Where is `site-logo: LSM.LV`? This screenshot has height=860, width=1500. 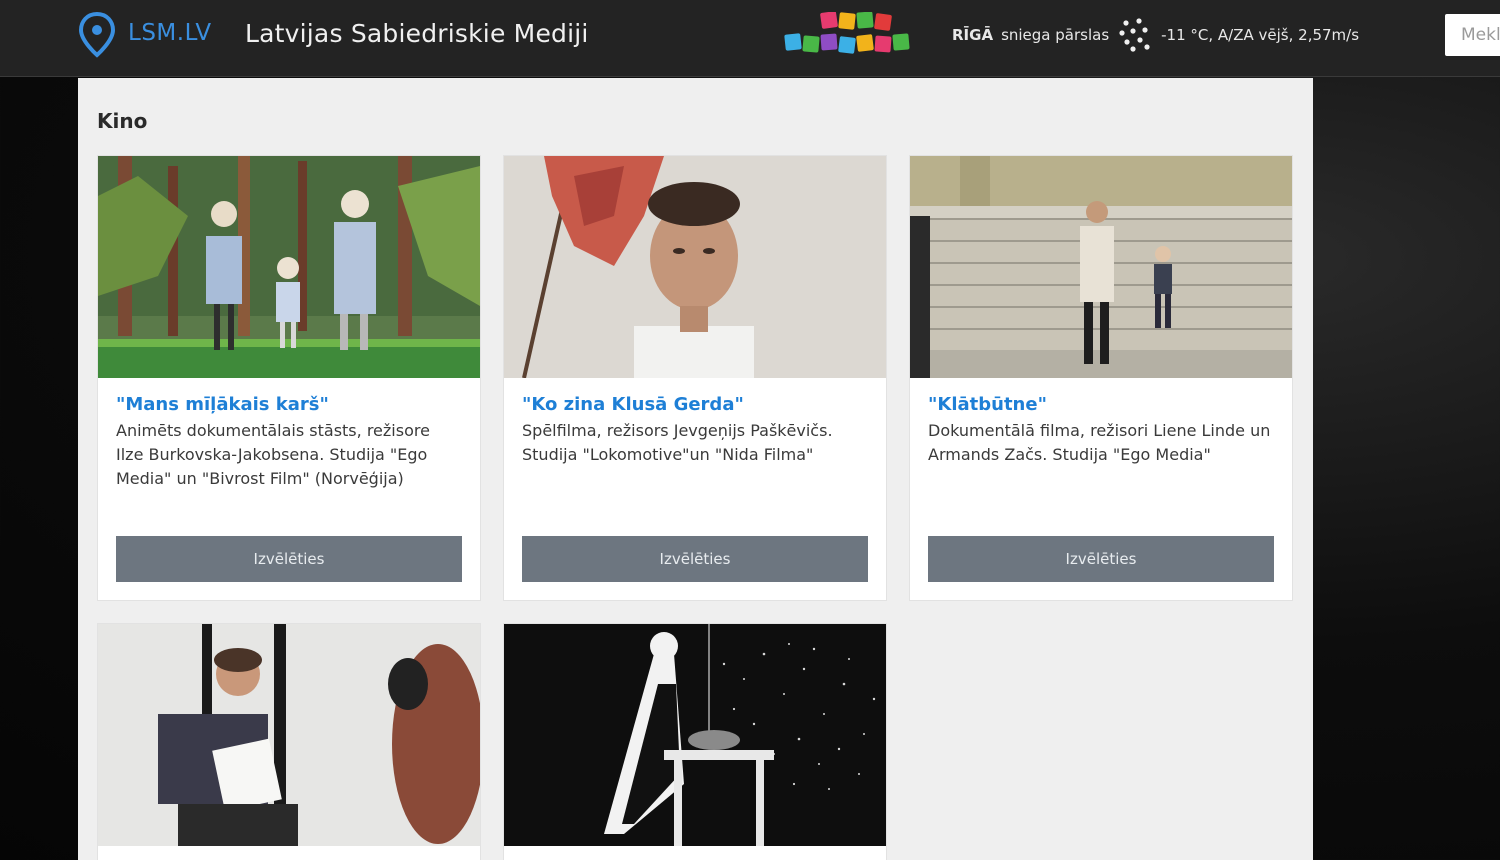
site-logo: LSM.LV is located at coordinates (170, 33).